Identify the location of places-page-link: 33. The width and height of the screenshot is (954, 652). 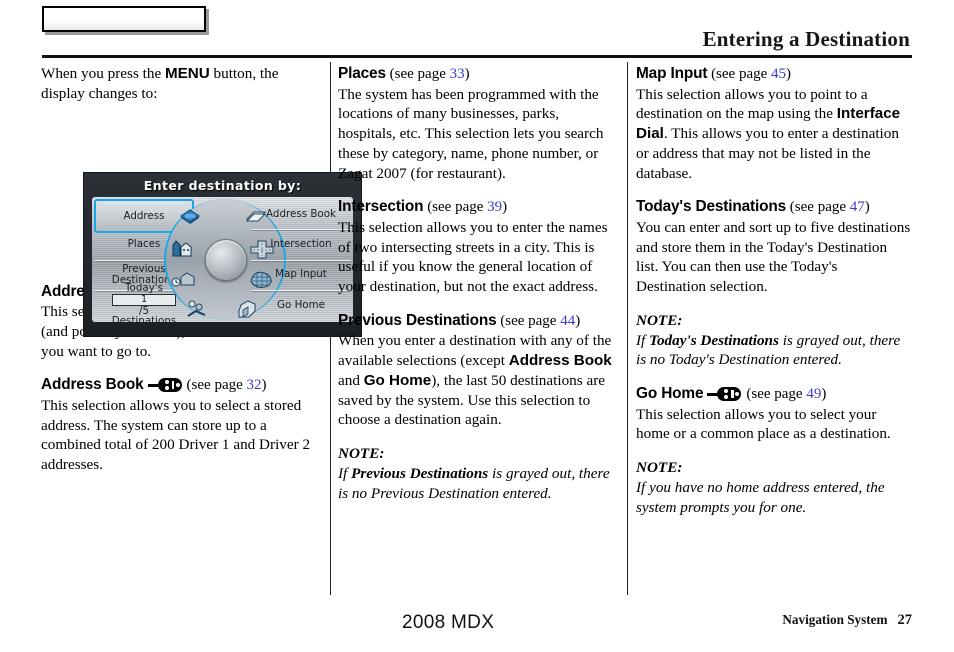
(457, 74).